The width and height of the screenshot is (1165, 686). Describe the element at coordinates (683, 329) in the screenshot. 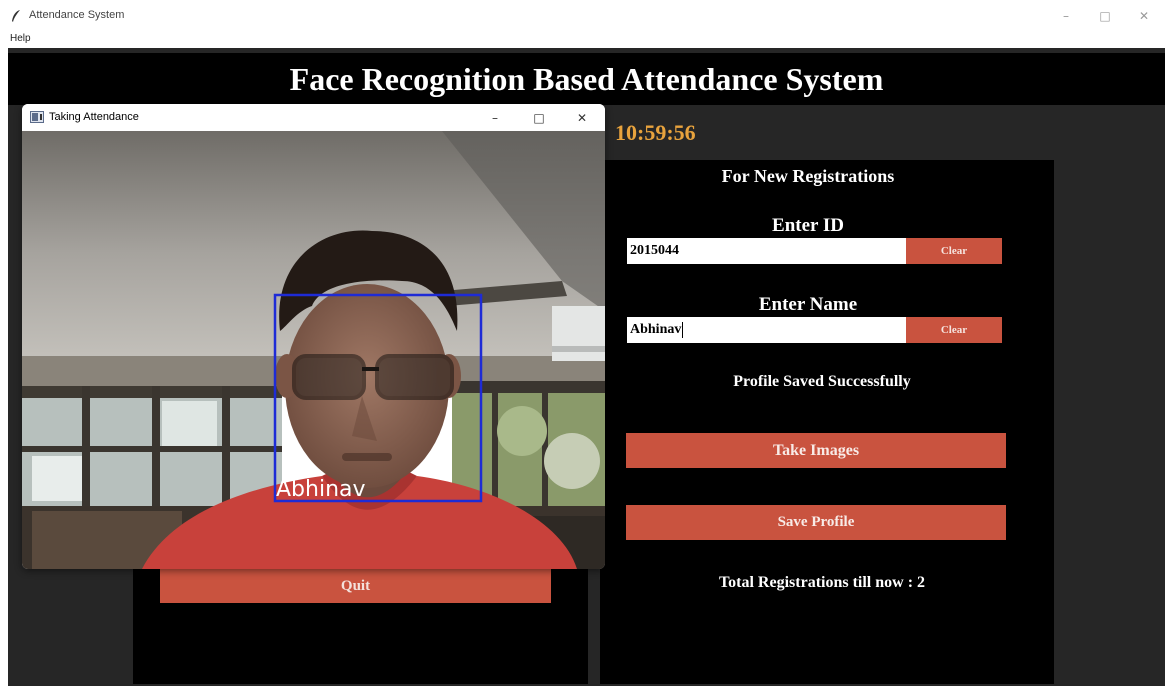

I see `text-caret` at that location.